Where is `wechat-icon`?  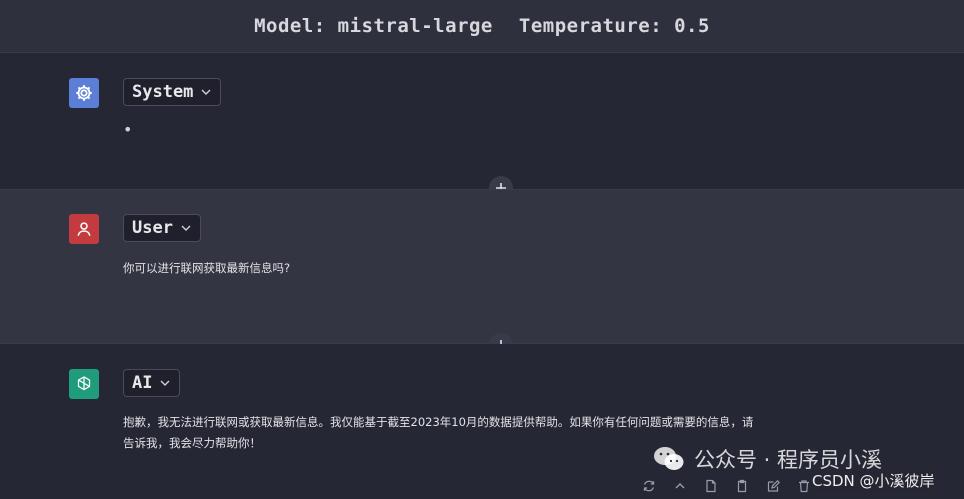 wechat-icon is located at coordinates (669, 458).